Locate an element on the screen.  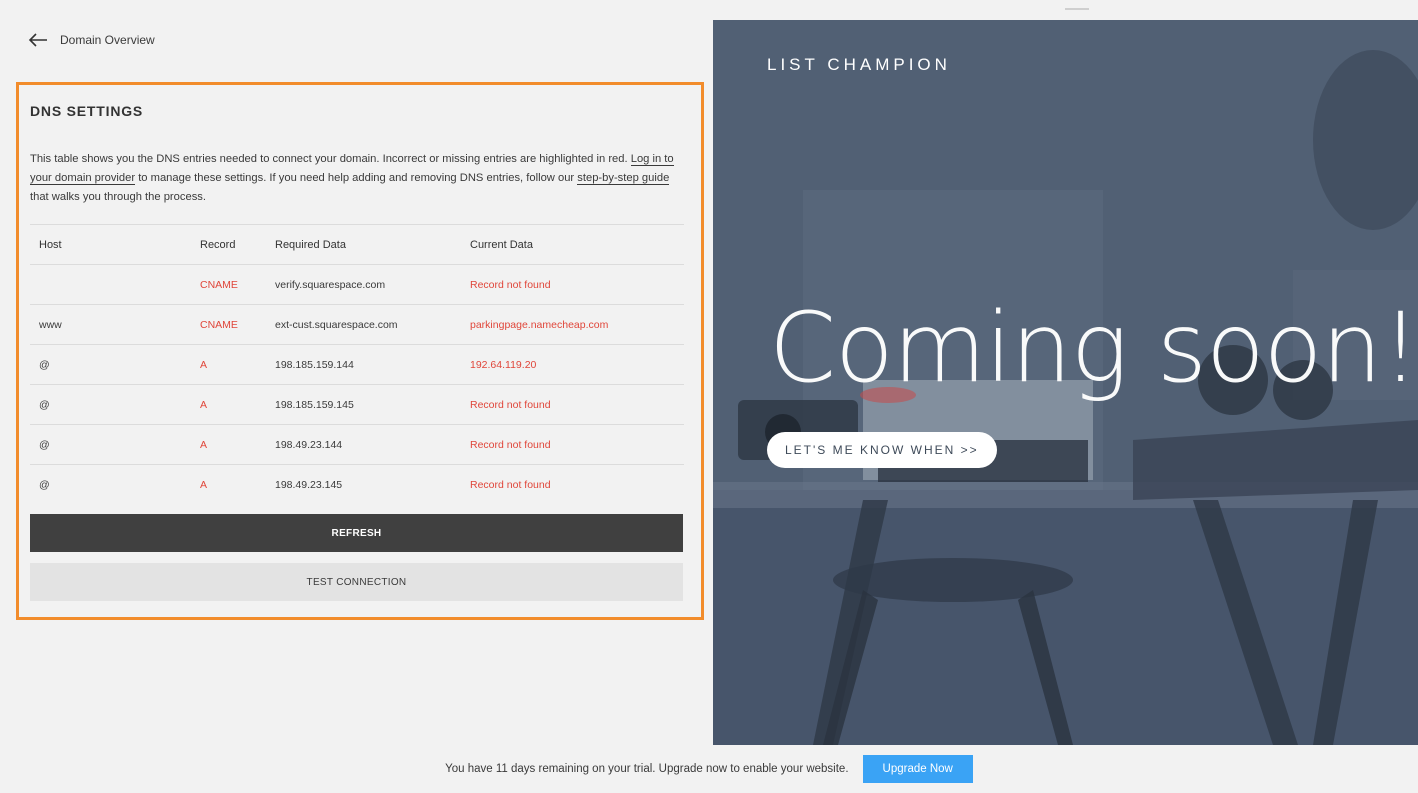
cell-host is located at coordinates (110, 284).